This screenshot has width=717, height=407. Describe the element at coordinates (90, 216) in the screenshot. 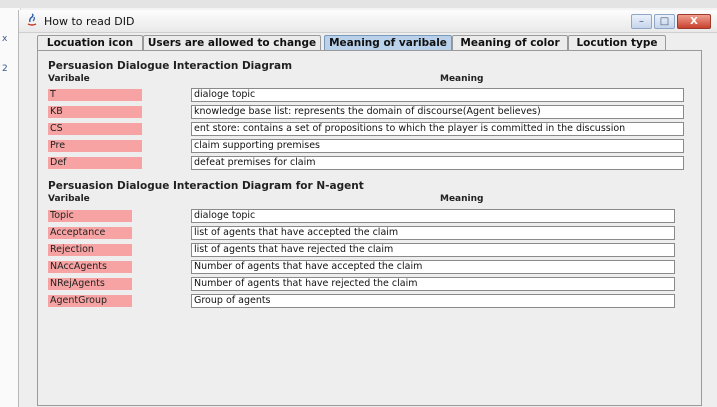

I see `variable-label: Topic` at that location.